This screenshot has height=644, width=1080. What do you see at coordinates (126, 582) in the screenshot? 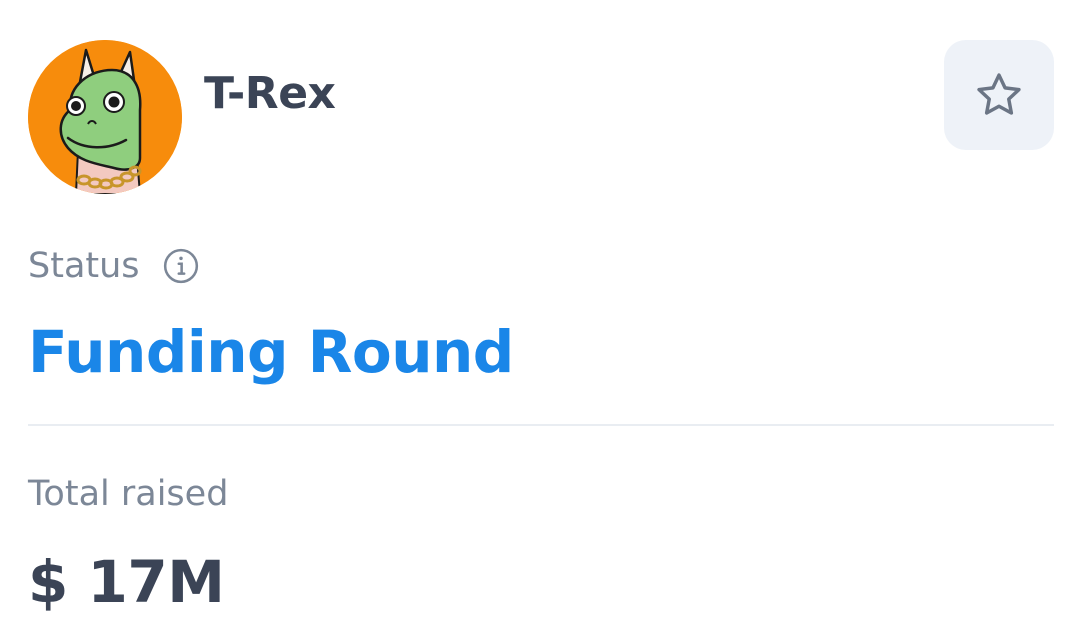
I see `total-raised-value: $ 17M` at bounding box center [126, 582].